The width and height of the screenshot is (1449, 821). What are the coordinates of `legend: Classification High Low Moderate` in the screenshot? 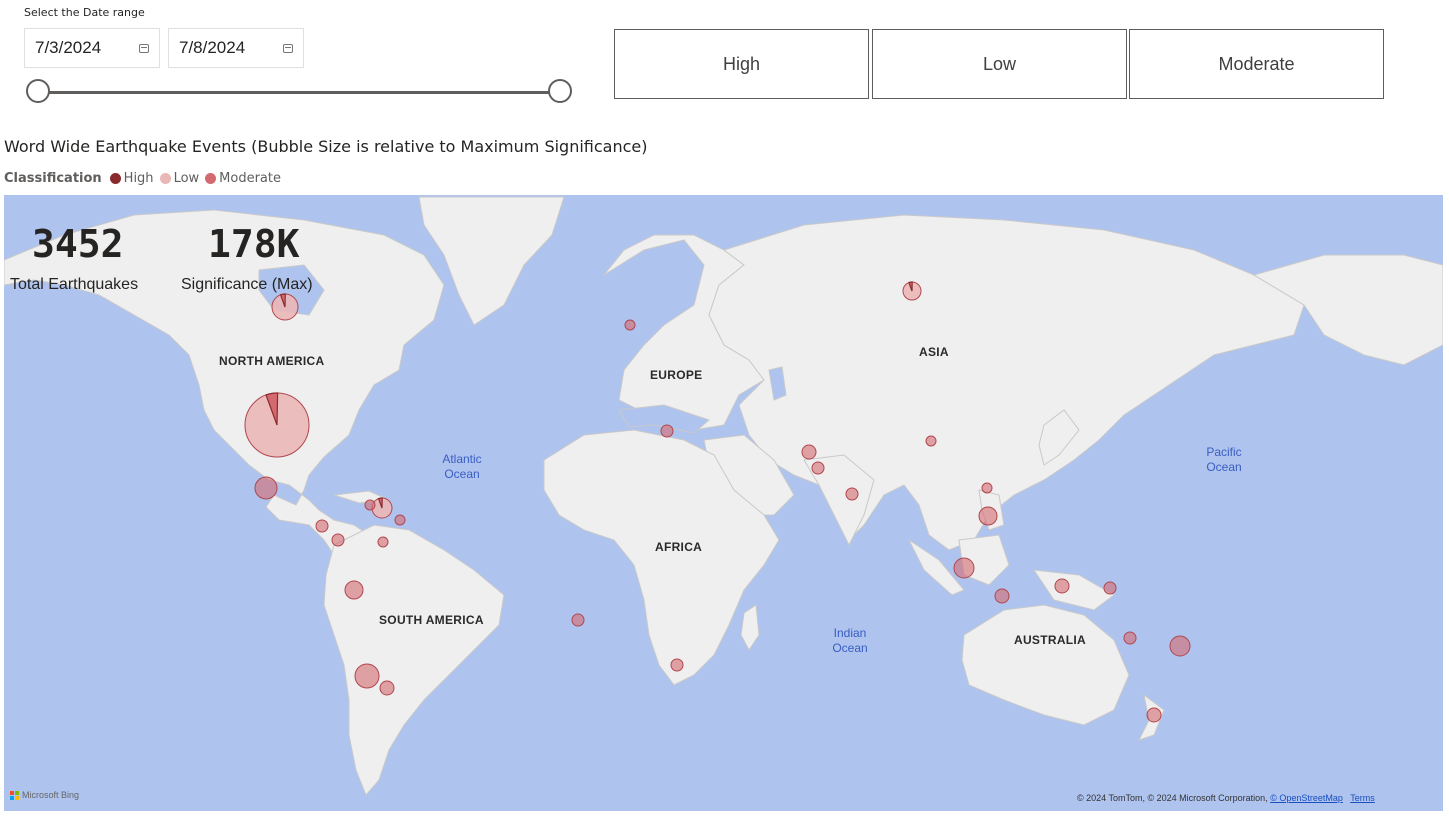 It's located at (145, 178).